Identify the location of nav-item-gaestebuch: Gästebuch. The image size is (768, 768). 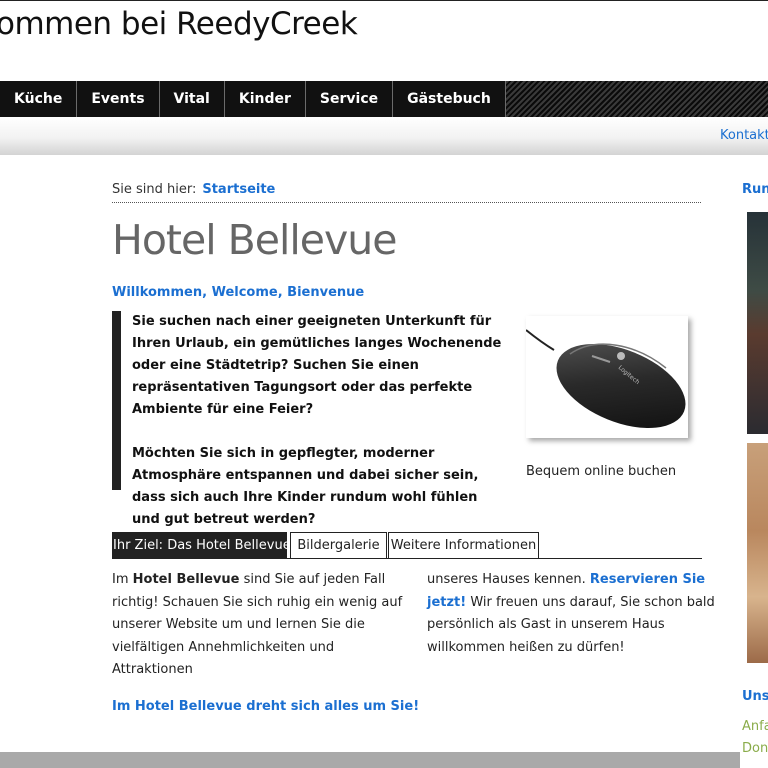
(449, 99).